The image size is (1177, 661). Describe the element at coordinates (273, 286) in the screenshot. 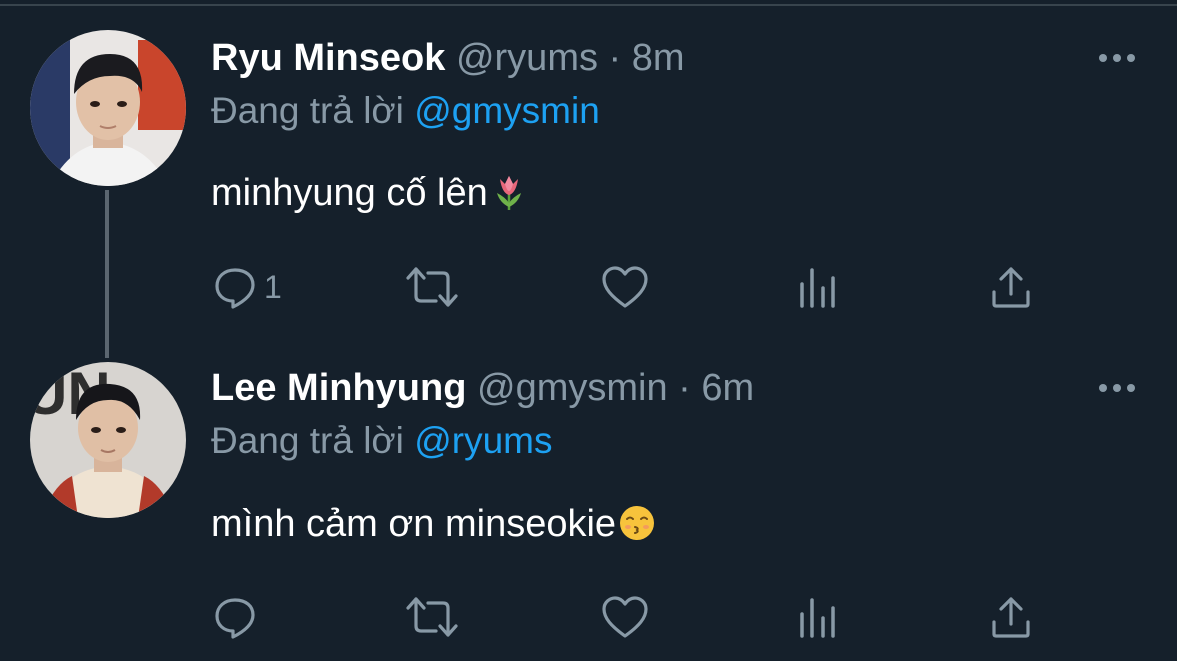

I see `reply-count: 1` at that location.